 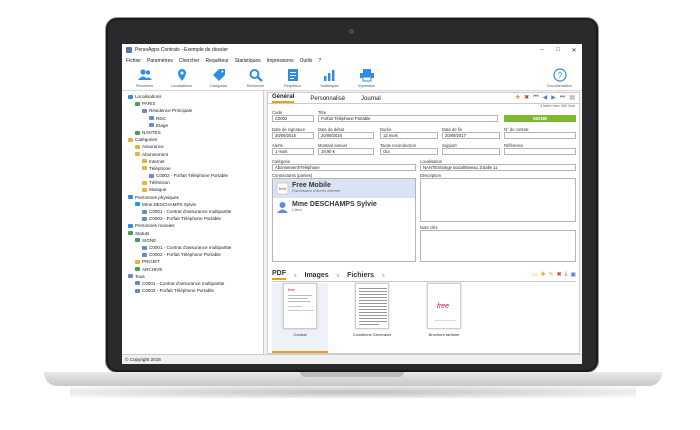 I want to click on categorie-field: Abonnement\Téléphone, so click(x=344, y=167).